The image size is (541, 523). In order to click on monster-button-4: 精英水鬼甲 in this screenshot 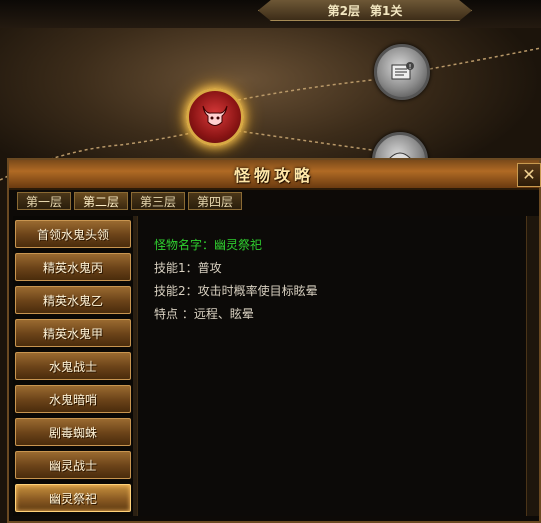, I will do `click(73, 333)`.